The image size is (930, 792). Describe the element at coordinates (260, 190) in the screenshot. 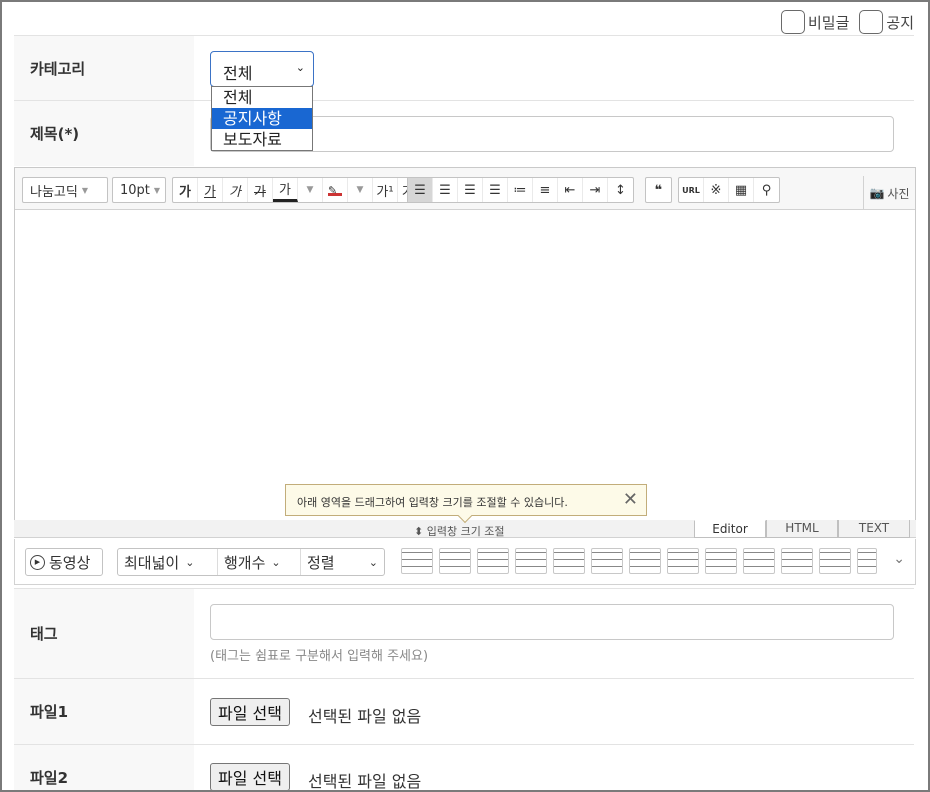

I see `strikethrough-button: 가` at that location.